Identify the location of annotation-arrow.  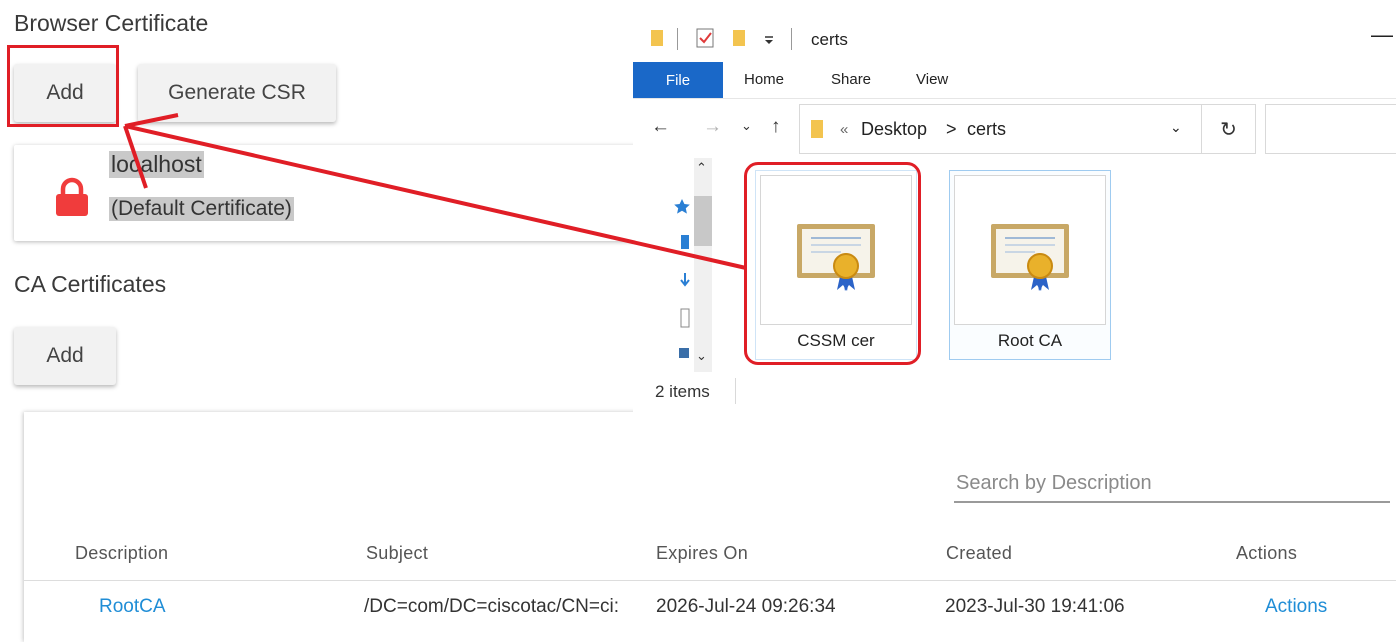
(435, 191).